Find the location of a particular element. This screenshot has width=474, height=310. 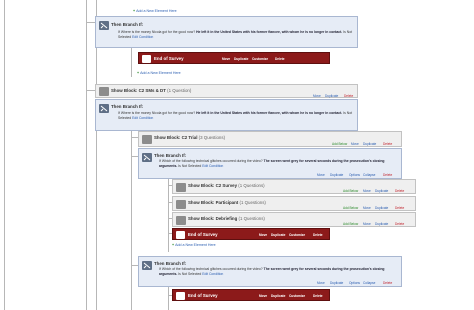

tree-line-level-2b is located at coordinates (96, 215).